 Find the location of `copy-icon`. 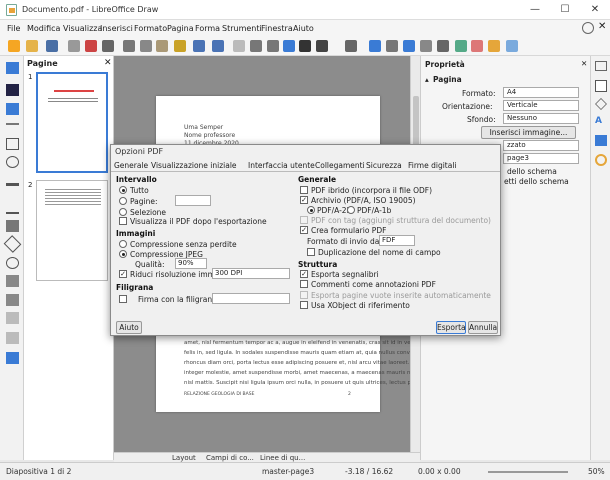

copy-icon is located at coordinates (146, 46).